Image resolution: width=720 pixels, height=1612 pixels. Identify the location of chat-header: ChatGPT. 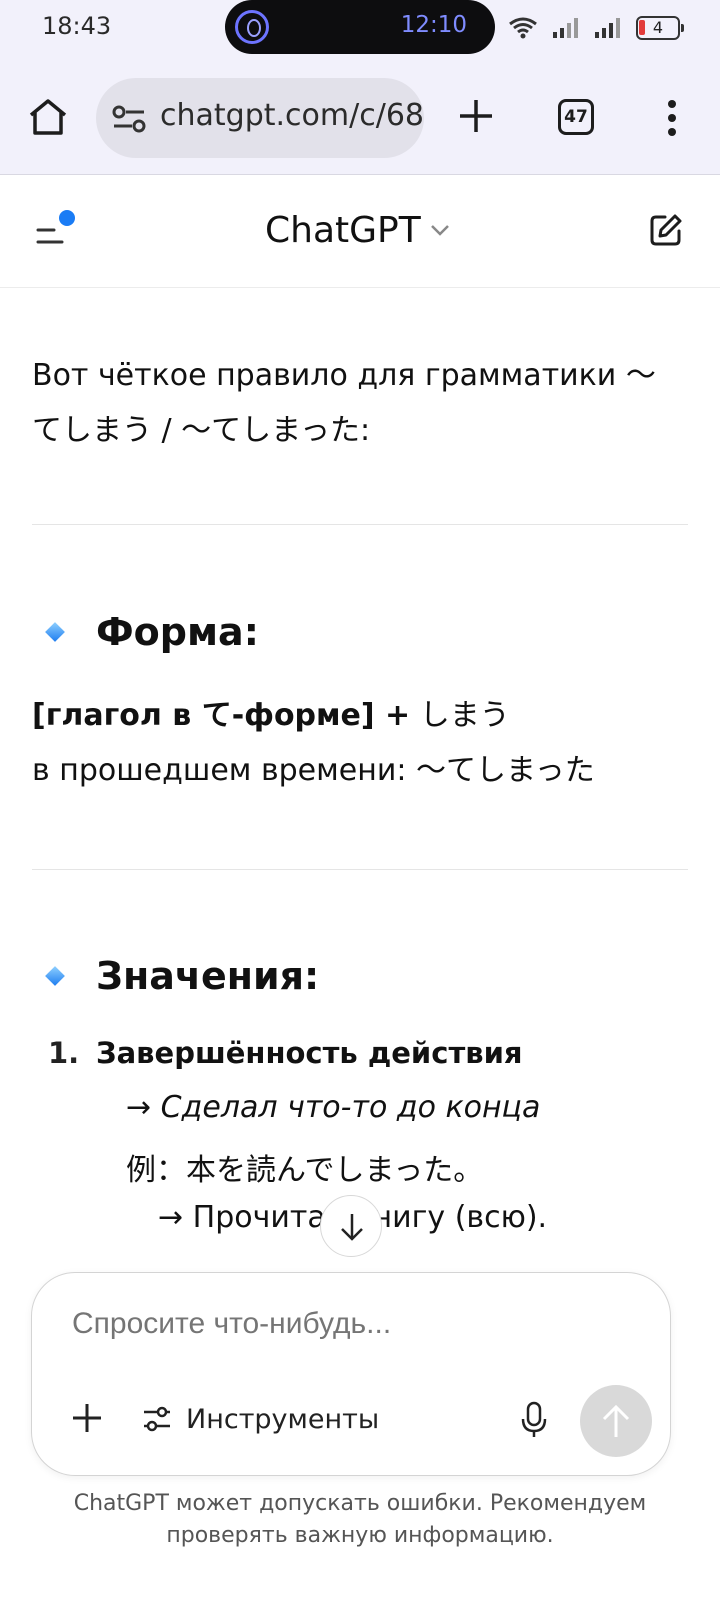
(360, 232).